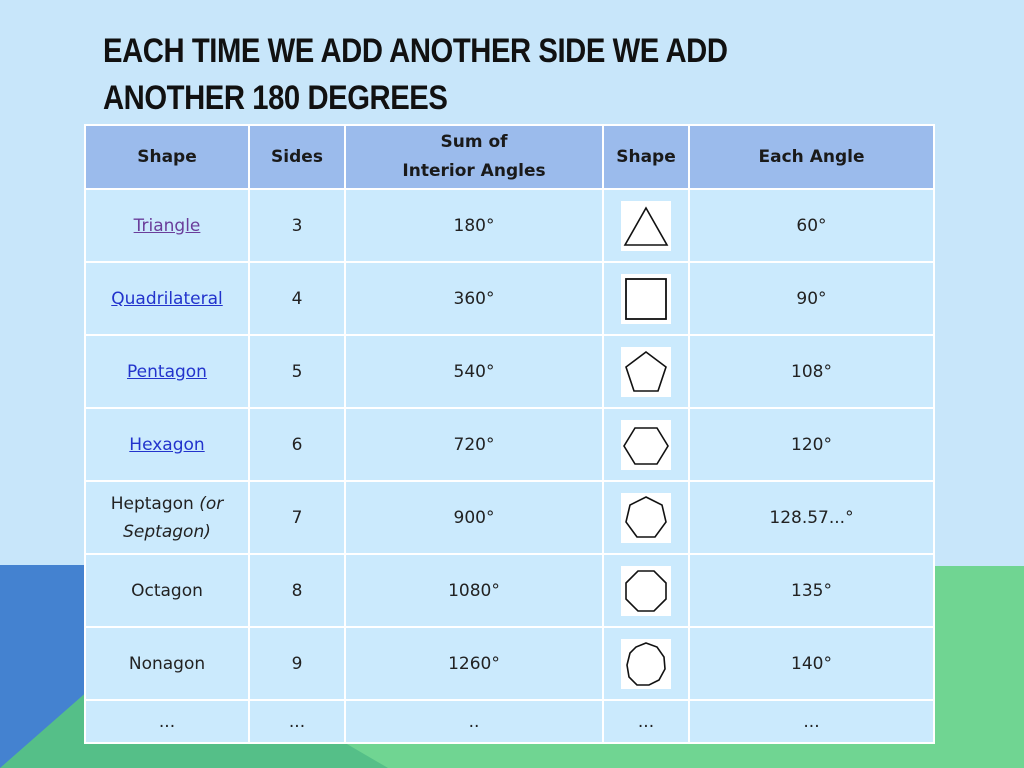 This screenshot has width=1024, height=768. I want to click on table-row: Octagon 8 1080° 135°, so click(509, 590).